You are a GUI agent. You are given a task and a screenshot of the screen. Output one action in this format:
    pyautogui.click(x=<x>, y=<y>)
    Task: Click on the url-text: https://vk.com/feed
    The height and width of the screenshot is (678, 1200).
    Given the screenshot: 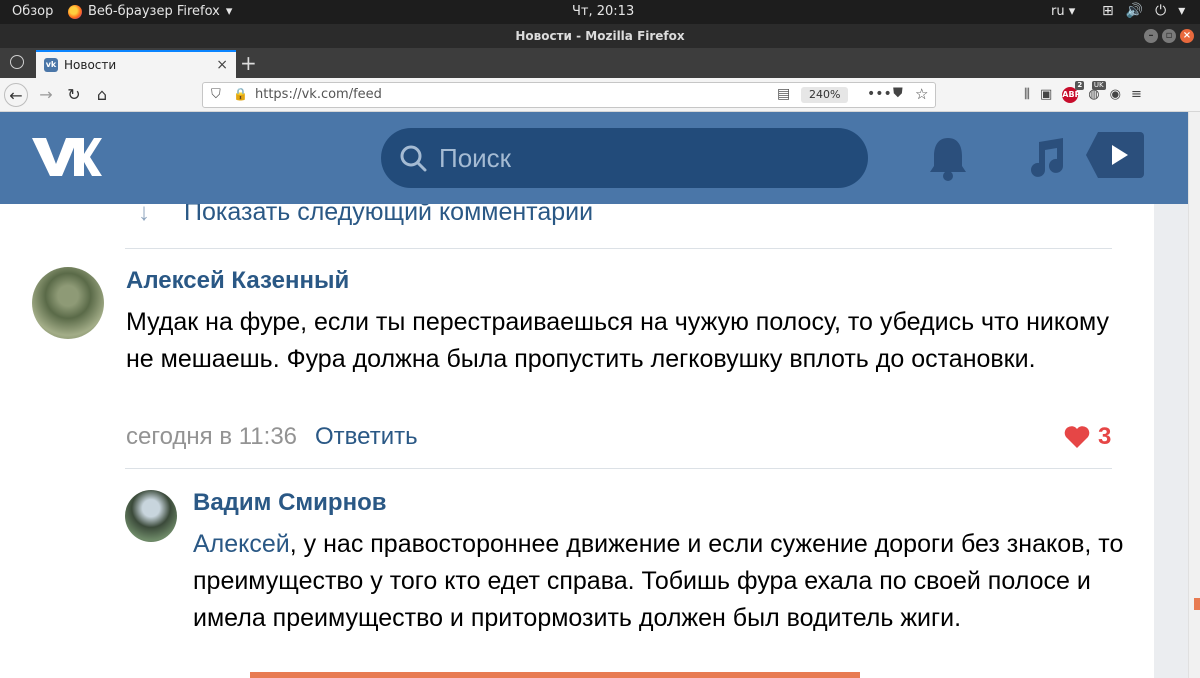 What is the action you would take?
    pyautogui.click(x=318, y=94)
    